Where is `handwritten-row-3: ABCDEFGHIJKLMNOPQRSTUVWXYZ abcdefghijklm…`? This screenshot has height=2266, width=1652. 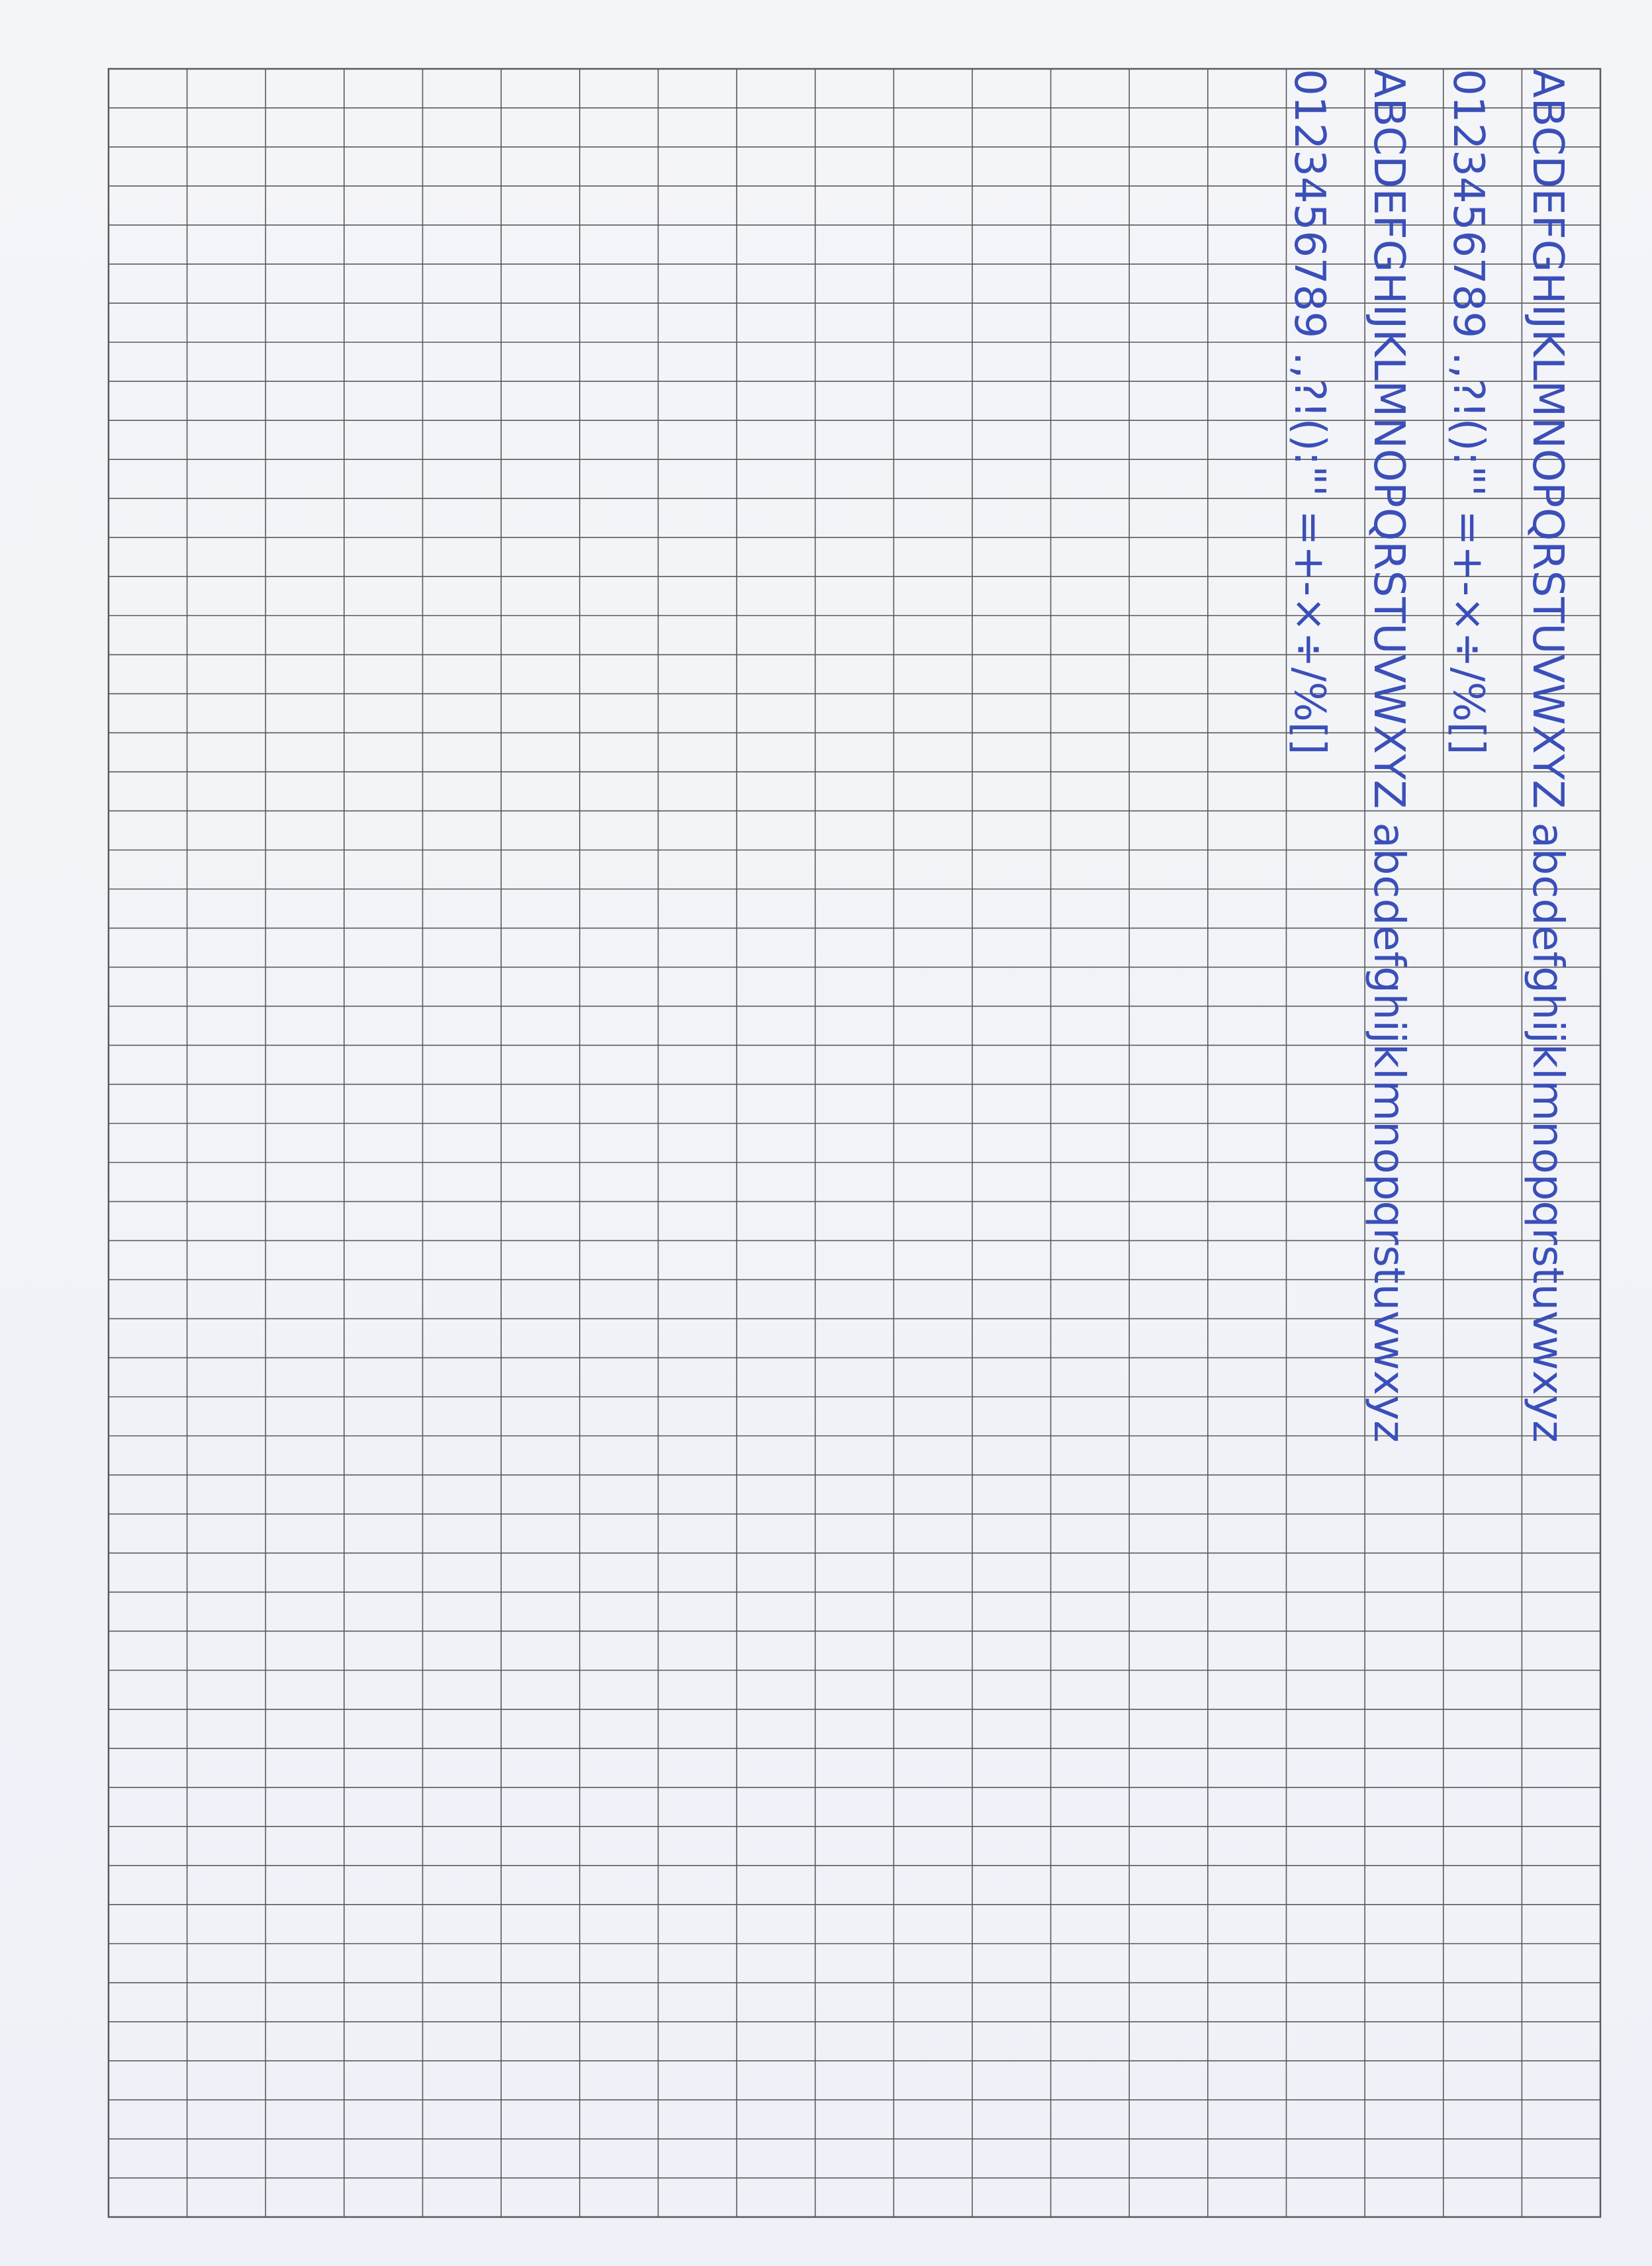 handwritten-row-3: ABCDEFGHIJKLMNOPQRSTUVWXYZ abcdefghijklm… is located at coordinates (1388, 756).